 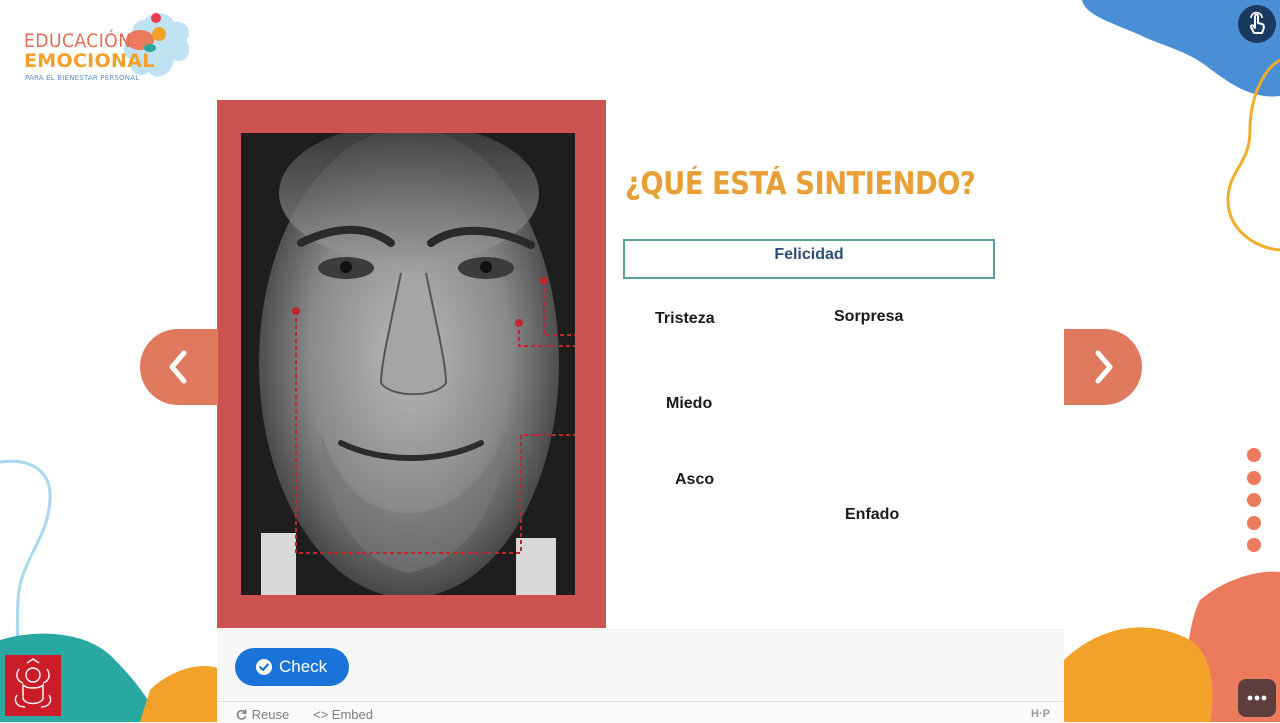 I want to click on next-slide-button, so click(x=1103, y=367).